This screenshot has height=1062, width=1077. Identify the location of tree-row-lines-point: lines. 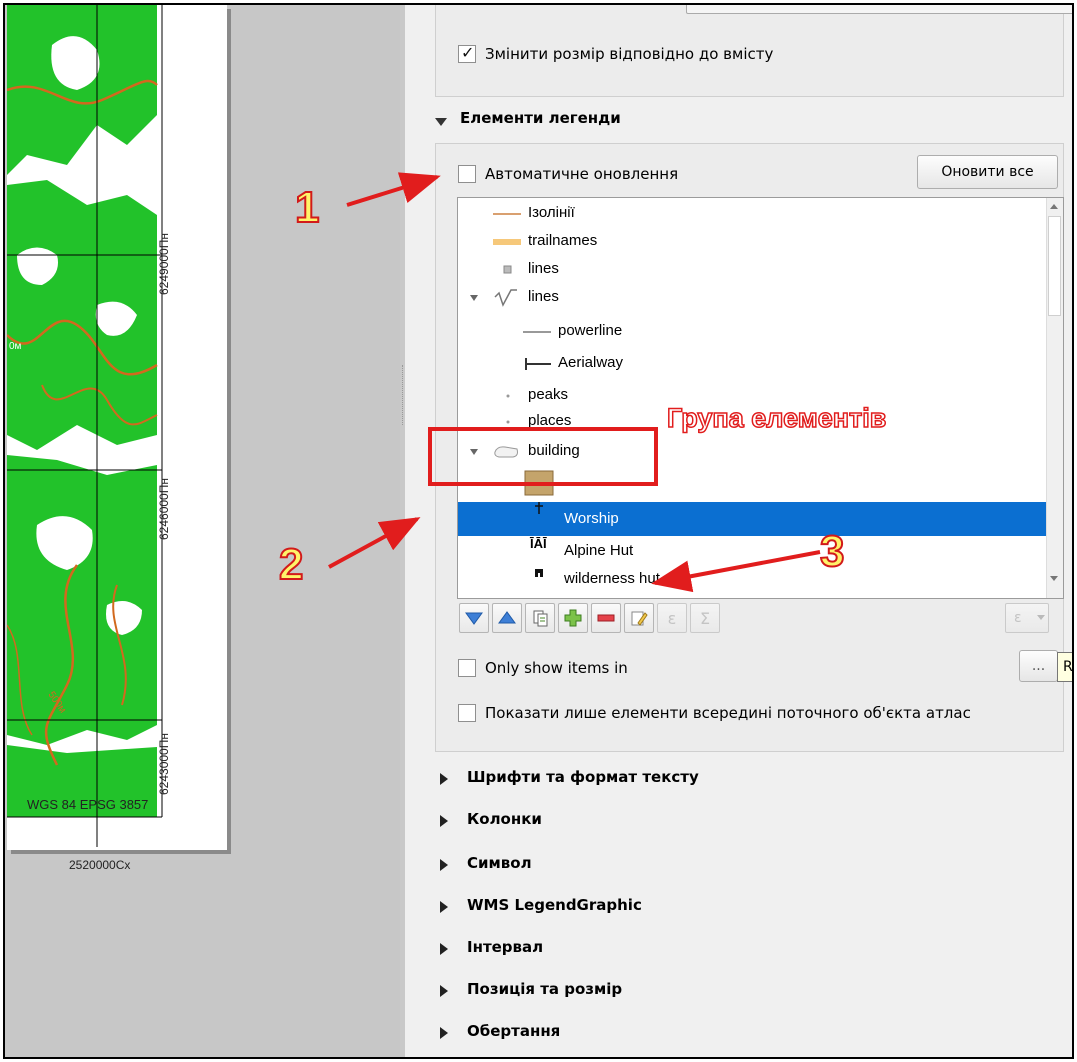
(752, 270).